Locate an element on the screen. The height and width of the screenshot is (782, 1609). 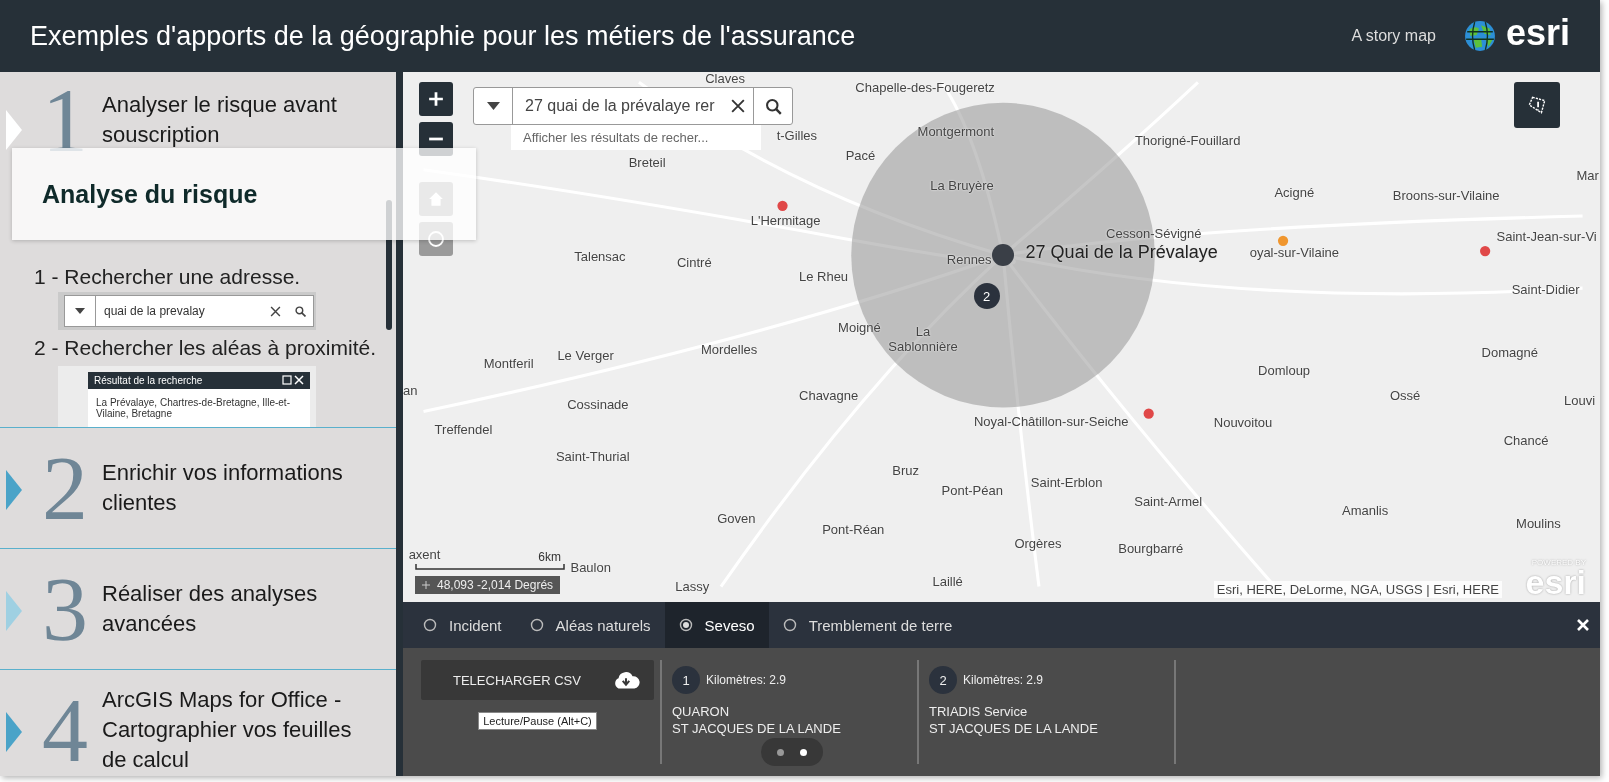
result-name: QUARON is located at coordinates (701, 712).